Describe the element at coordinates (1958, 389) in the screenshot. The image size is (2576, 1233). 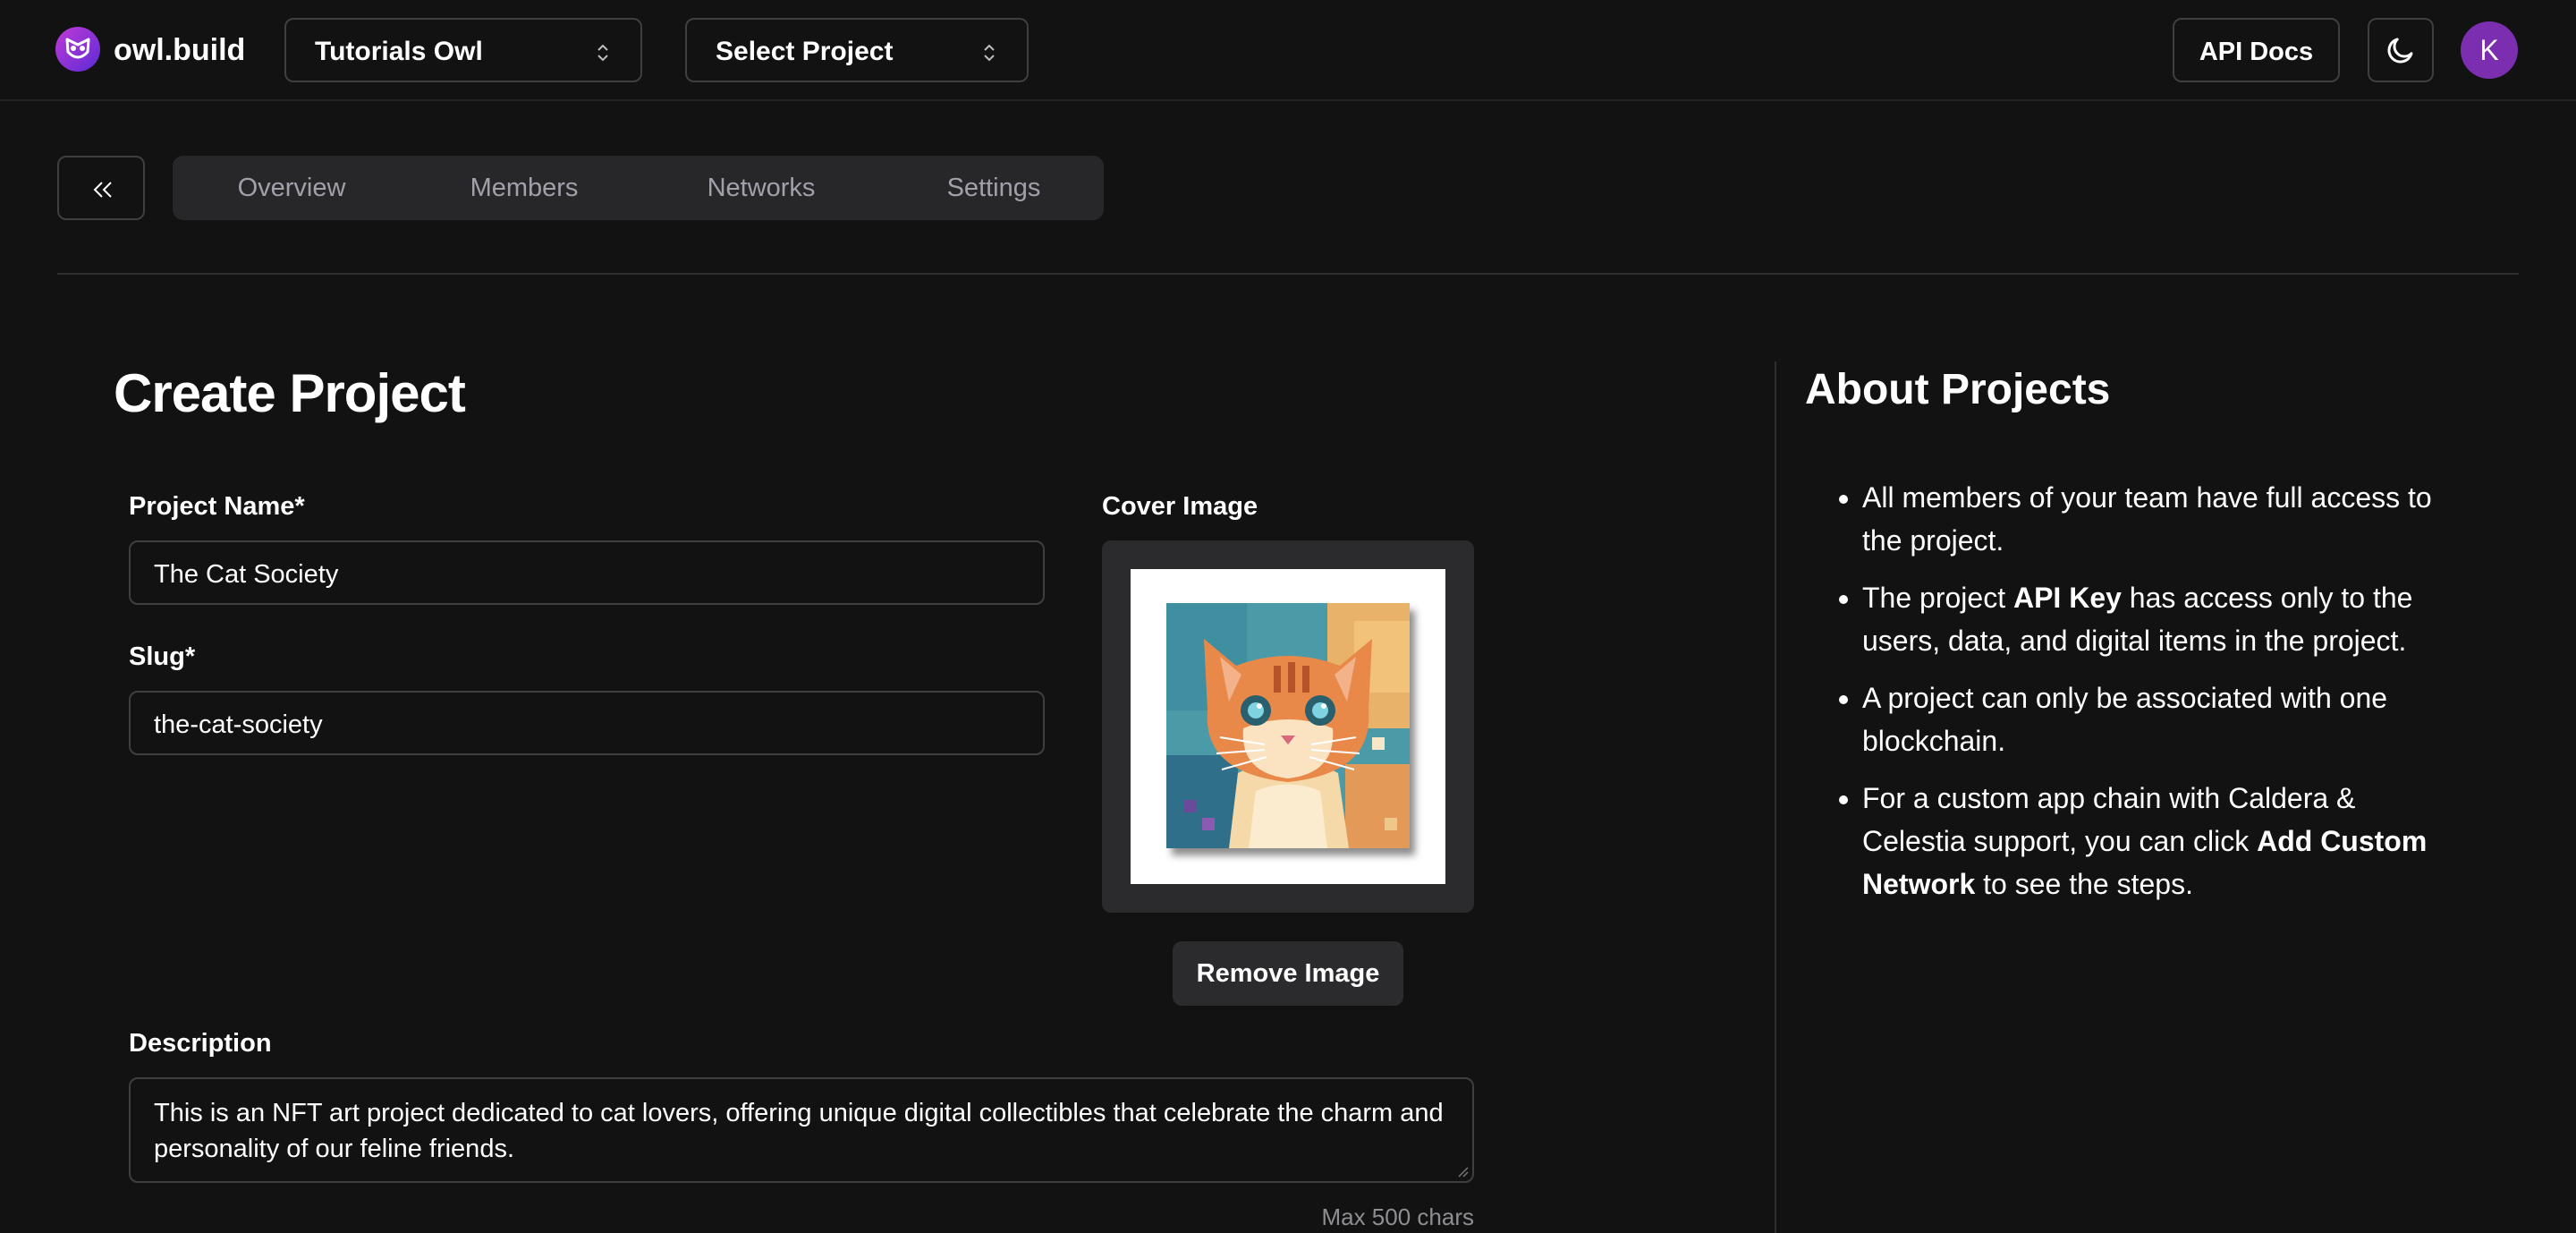
I see `about-title: About Projects` at that location.